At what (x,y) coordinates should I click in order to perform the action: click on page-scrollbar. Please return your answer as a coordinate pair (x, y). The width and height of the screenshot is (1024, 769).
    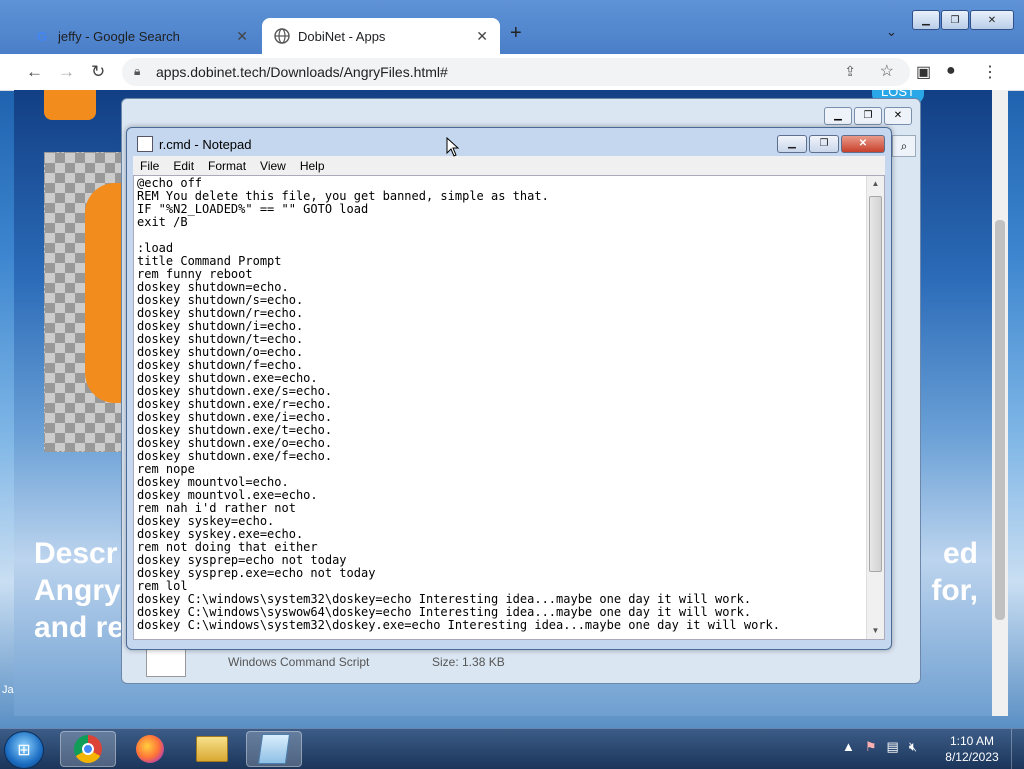
    Looking at the image, I should click on (1000, 403).